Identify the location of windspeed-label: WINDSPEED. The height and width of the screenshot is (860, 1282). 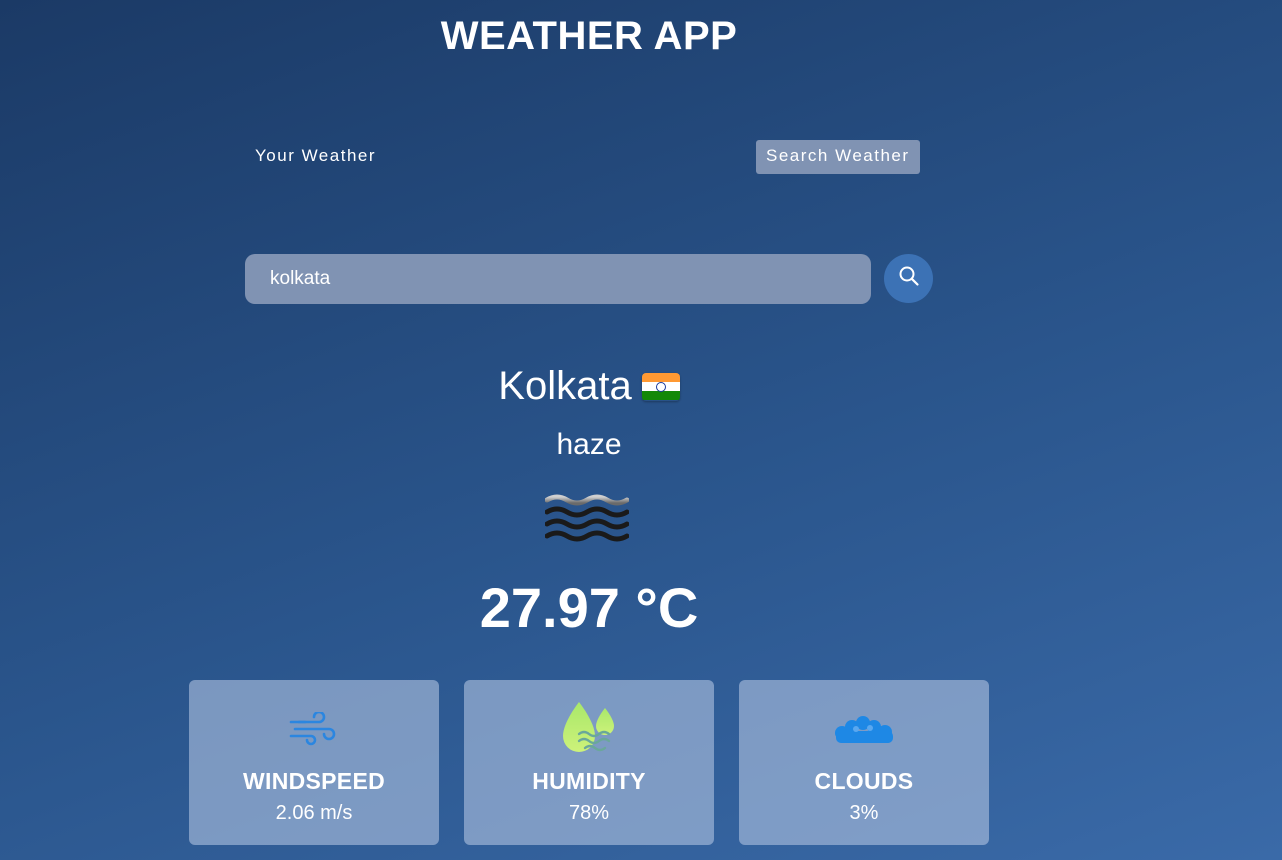
(314, 781).